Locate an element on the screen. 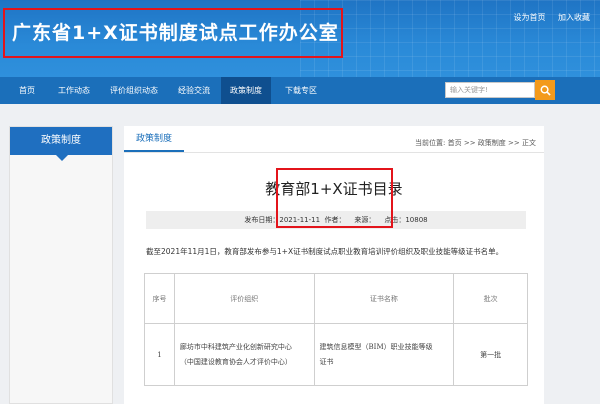  search-icon is located at coordinates (545, 90).